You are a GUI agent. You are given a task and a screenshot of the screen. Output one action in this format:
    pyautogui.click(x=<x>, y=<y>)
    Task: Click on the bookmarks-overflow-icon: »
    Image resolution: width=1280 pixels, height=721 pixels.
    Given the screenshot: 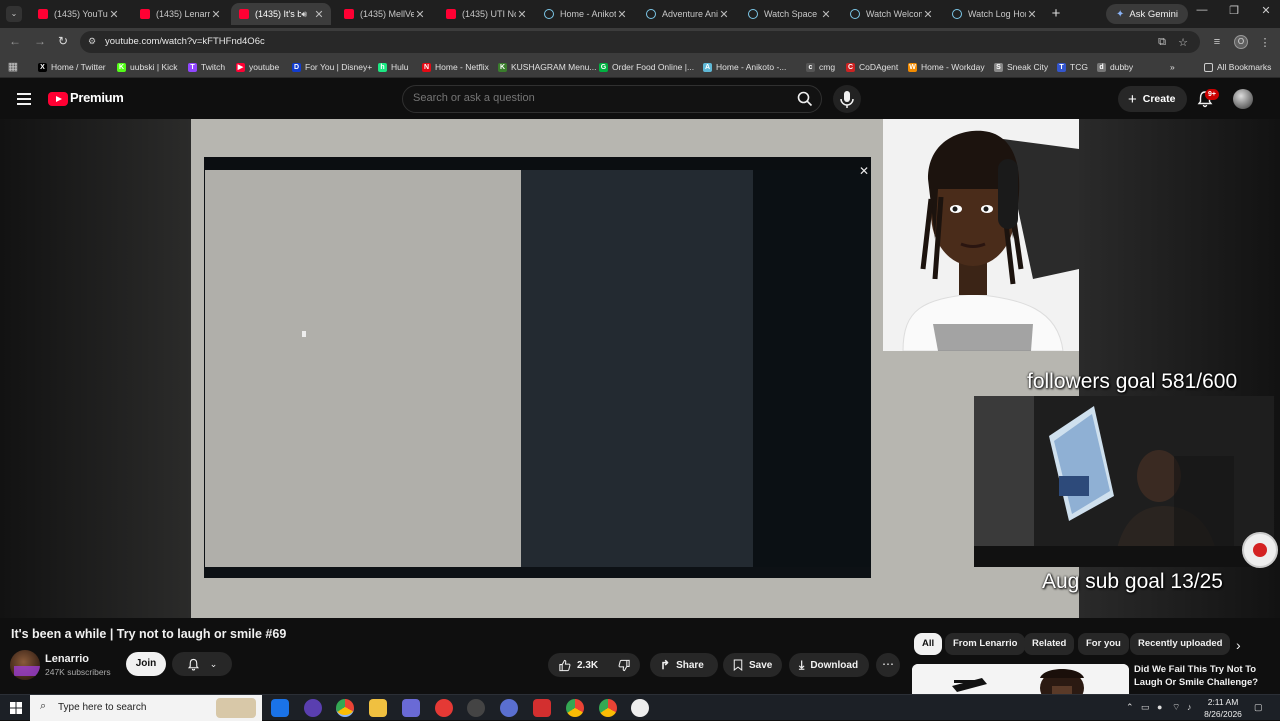 What is the action you would take?
    pyautogui.click(x=1172, y=67)
    